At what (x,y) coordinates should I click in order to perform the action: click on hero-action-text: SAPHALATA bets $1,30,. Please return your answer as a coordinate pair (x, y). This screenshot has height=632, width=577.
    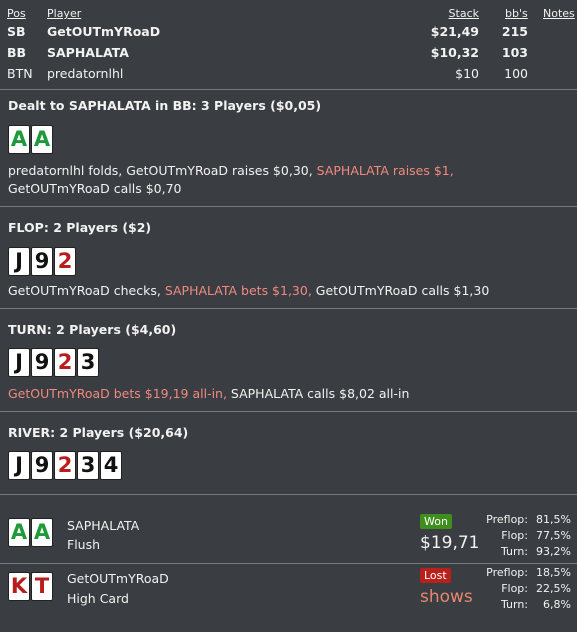
    Looking at the image, I should click on (238, 290).